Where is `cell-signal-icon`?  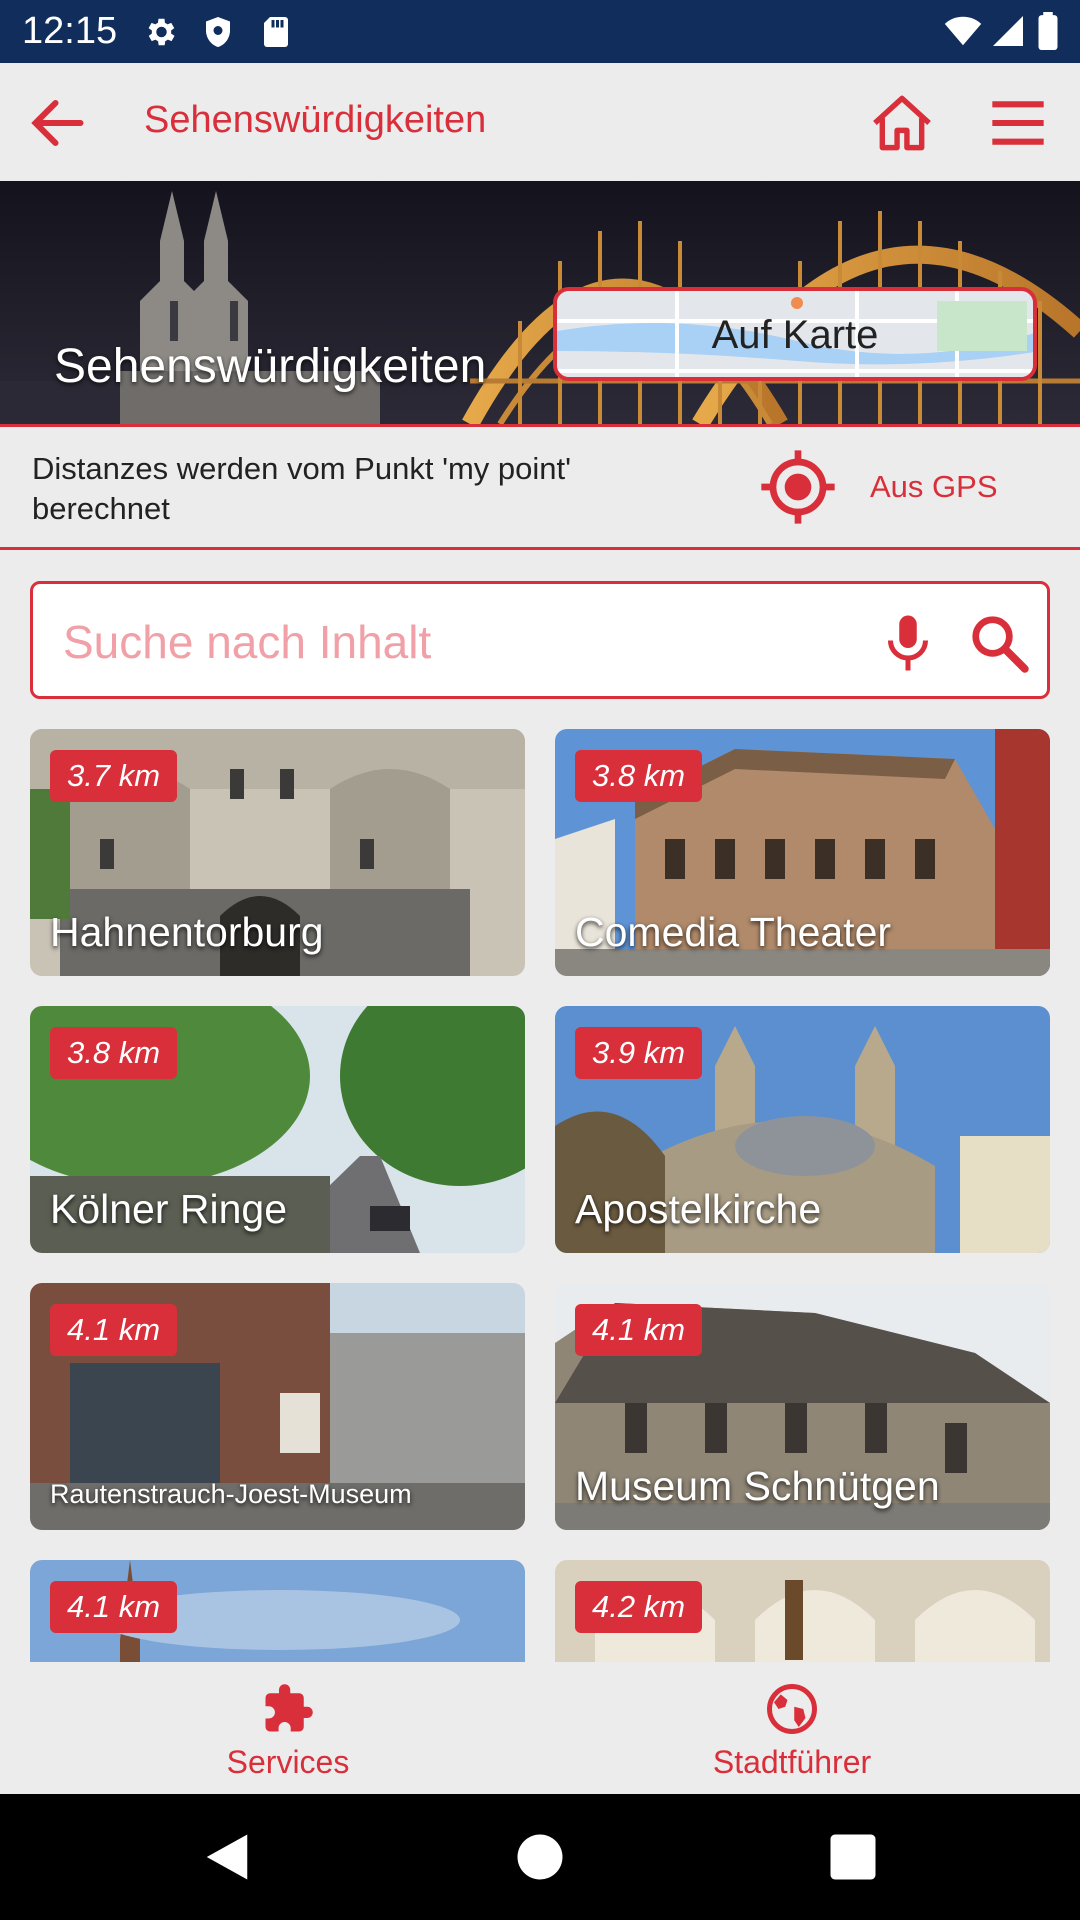 cell-signal-icon is located at coordinates (1008, 31).